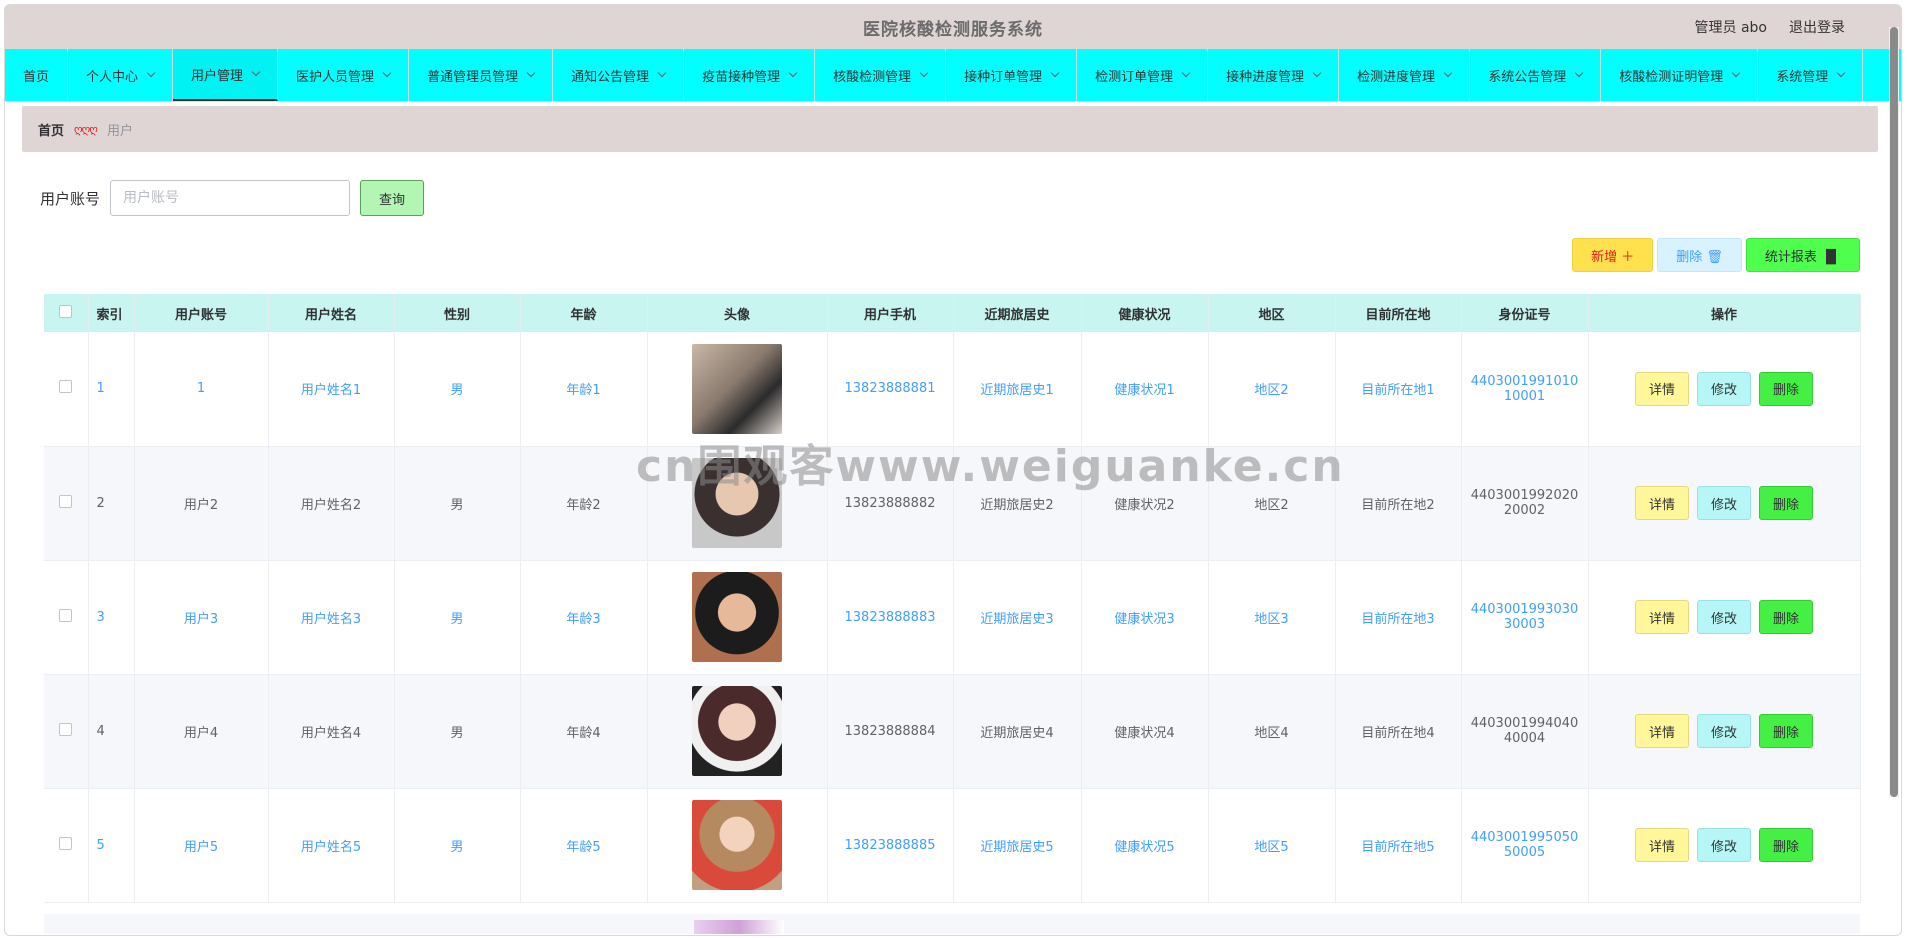  What do you see at coordinates (1145, 845) in the screenshot?
I see `cell-health: 健康状况5` at bounding box center [1145, 845].